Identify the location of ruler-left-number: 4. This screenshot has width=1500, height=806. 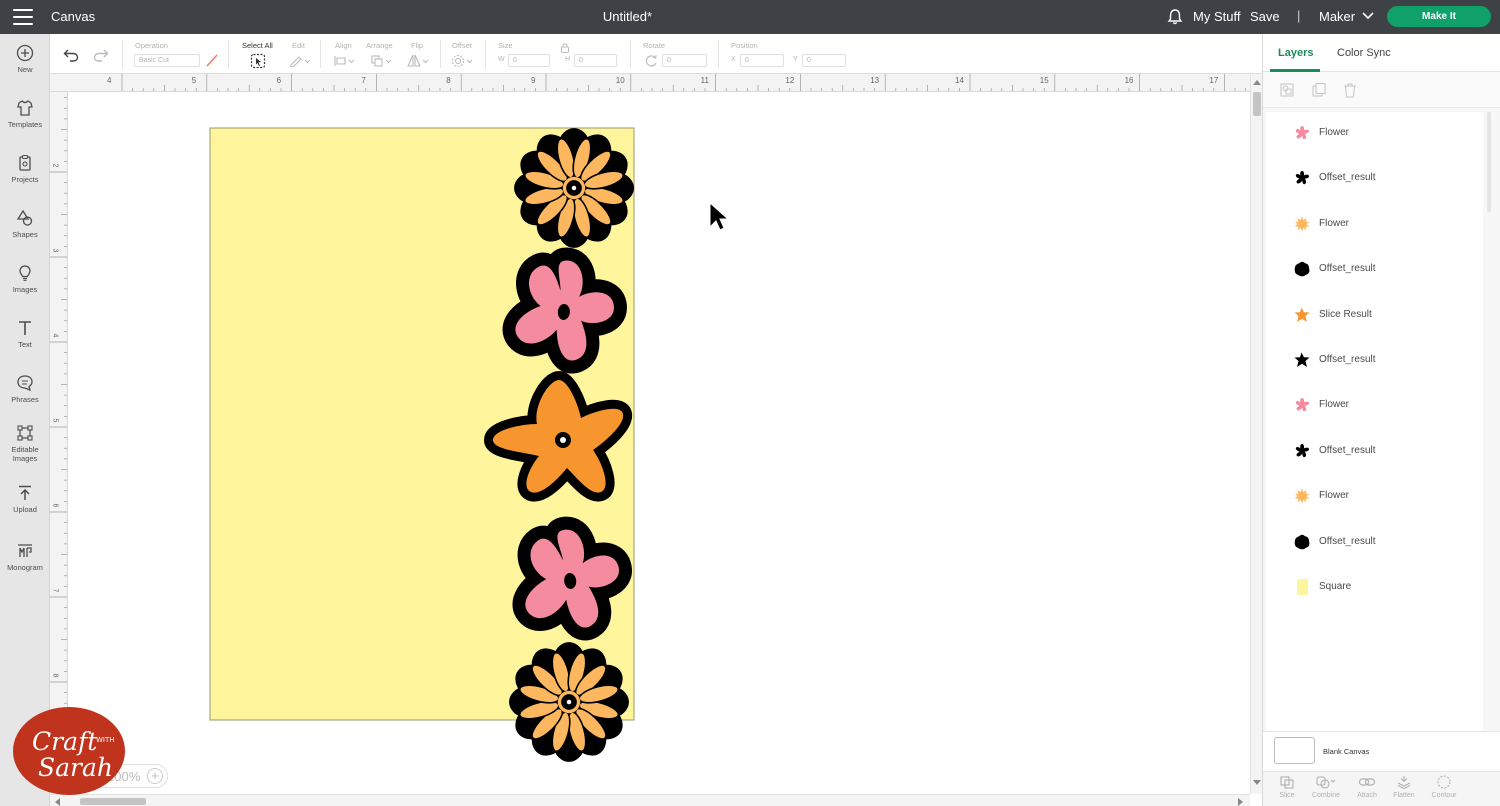
(55, 335).